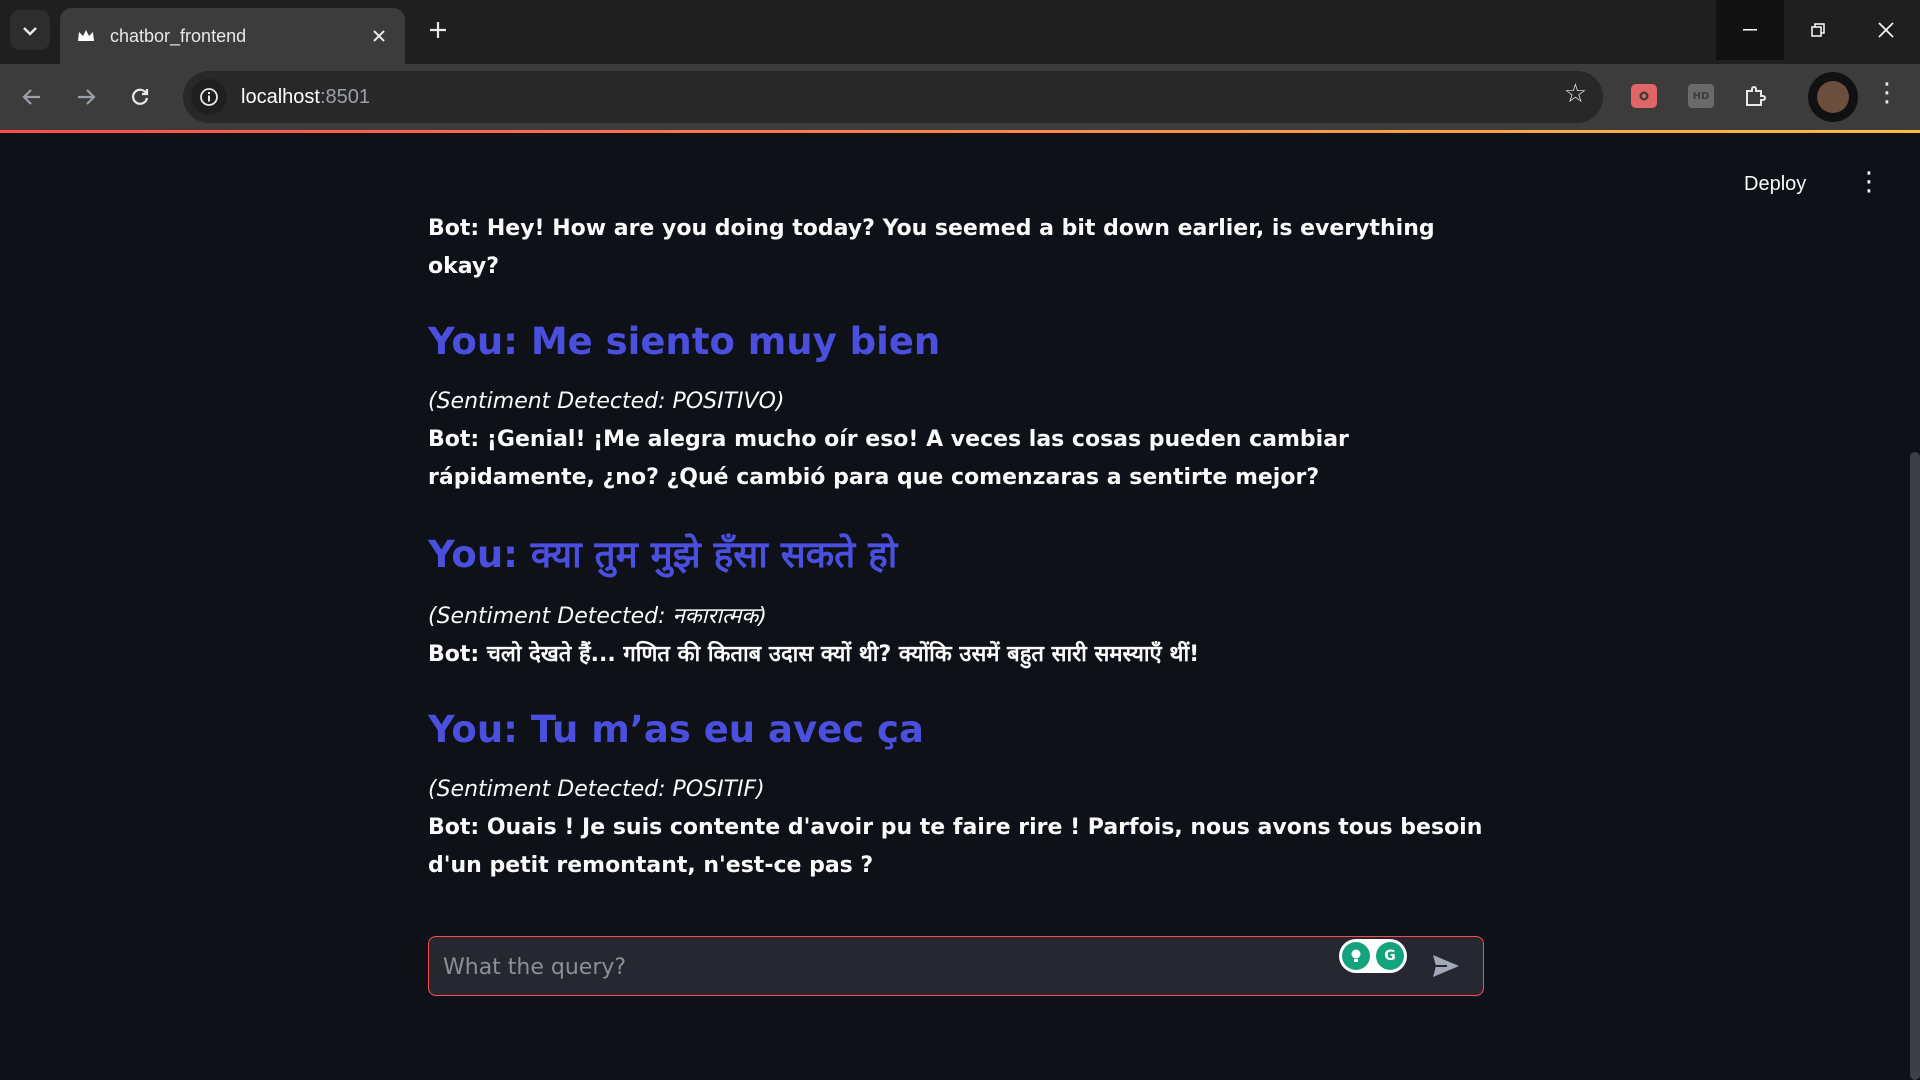 The height and width of the screenshot is (1080, 1920). Describe the element at coordinates (1887, 93) in the screenshot. I see `browser-menu-icon: ⋮` at that location.